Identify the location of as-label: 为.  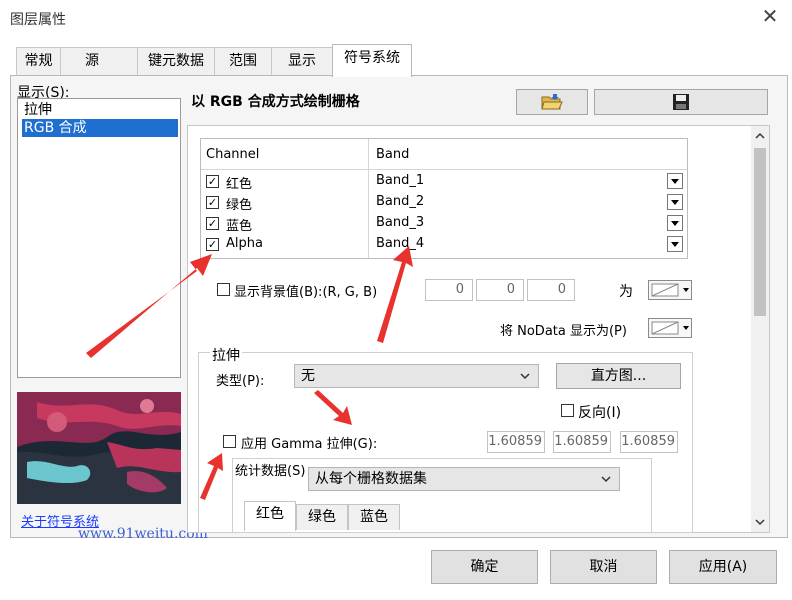
(626, 292).